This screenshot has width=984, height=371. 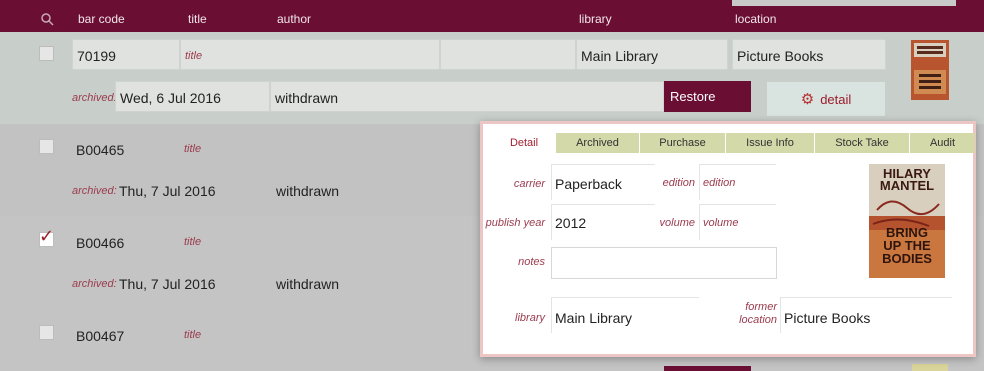 I want to click on volume-placeholder: volume, so click(x=721, y=223).